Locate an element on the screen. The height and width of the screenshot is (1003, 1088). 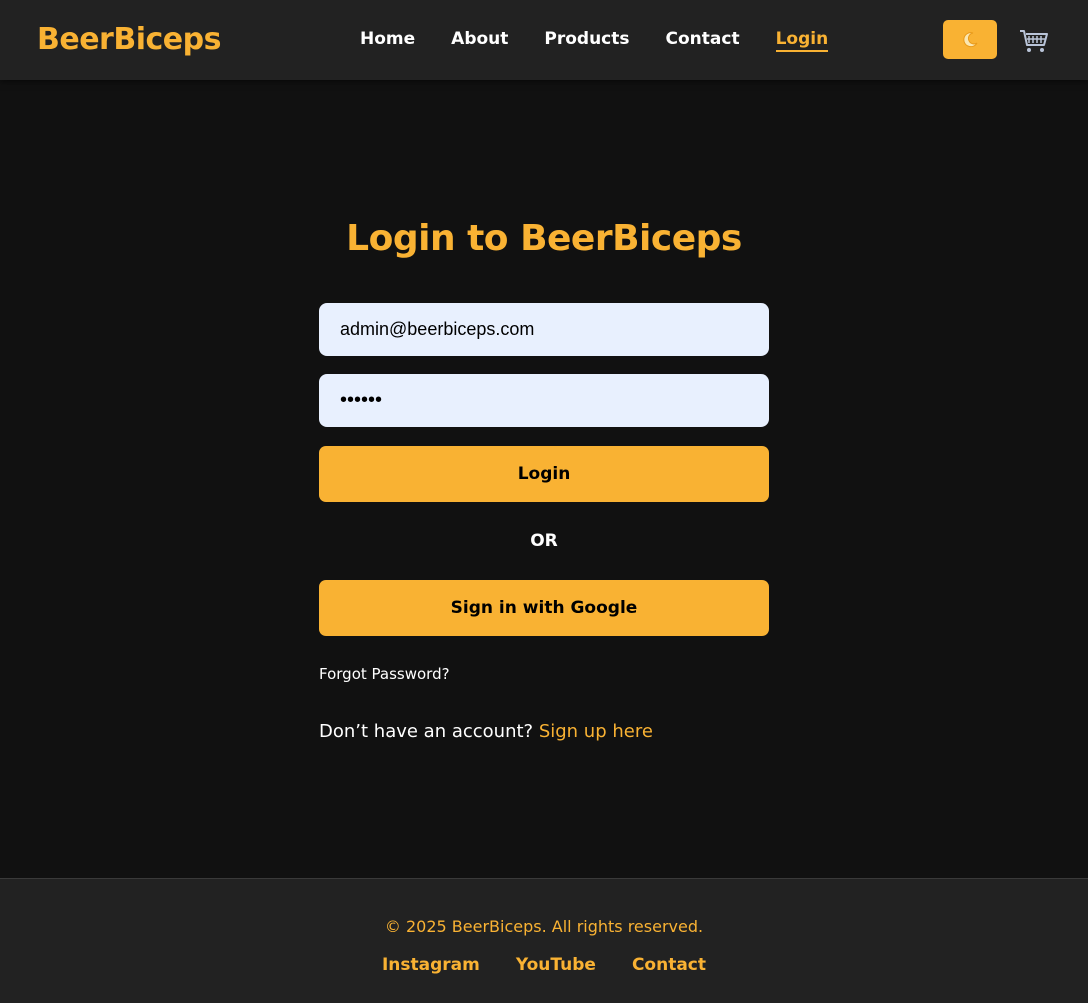
footer-links: Instagram YouTube Contact is located at coordinates (544, 965).